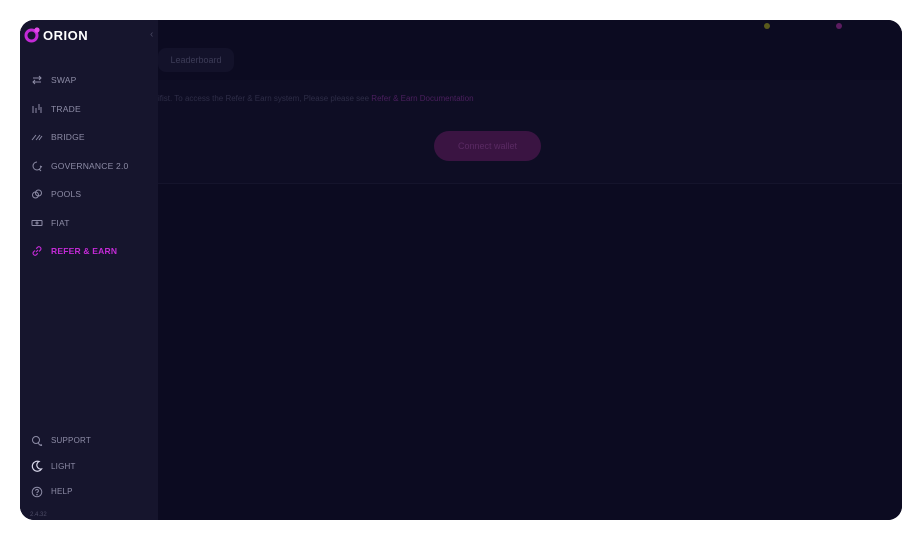 Image resolution: width=922 pixels, height=540 pixels. What do you see at coordinates (89, 109) in the screenshot?
I see `sidebar-item-trade: TRADE` at bounding box center [89, 109].